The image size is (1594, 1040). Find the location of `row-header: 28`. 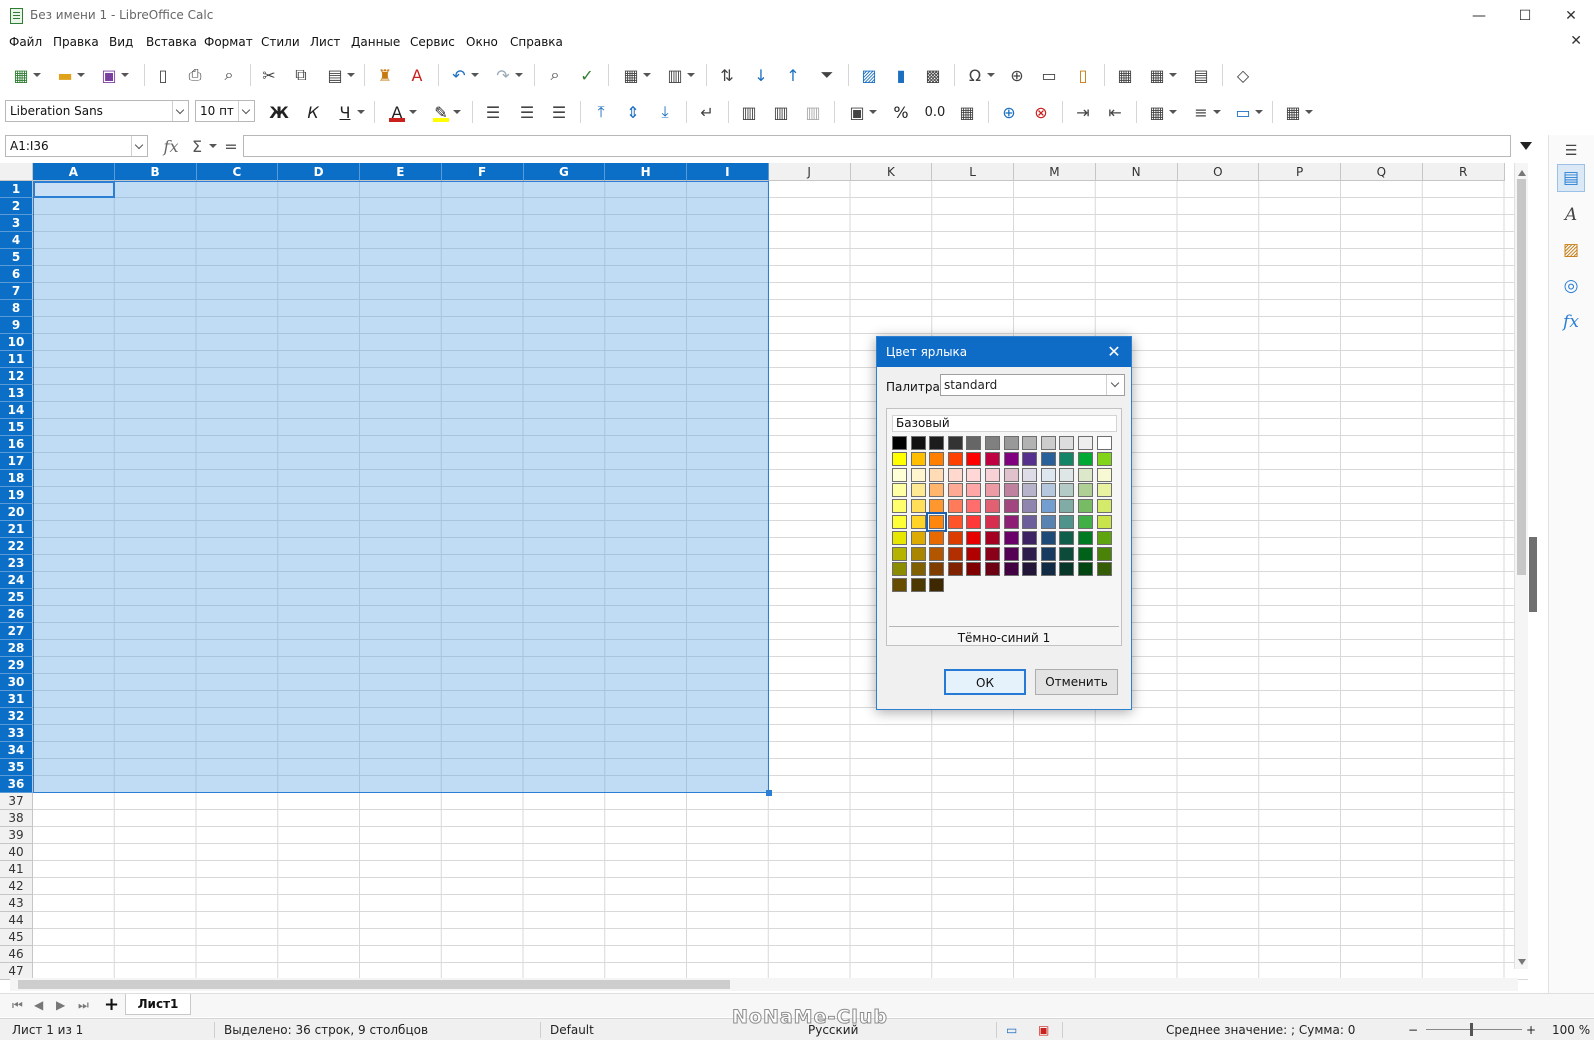

row-header: 28 is located at coordinates (16, 648).